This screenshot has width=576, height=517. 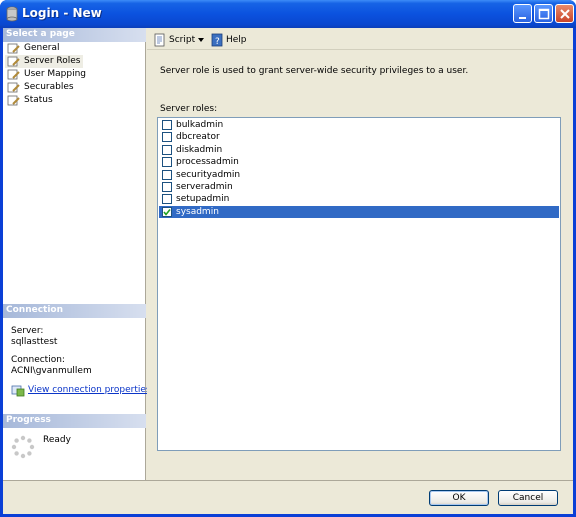 I want to click on role-row-bulkadmin: bulkadmin, so click(x=359, y=125).